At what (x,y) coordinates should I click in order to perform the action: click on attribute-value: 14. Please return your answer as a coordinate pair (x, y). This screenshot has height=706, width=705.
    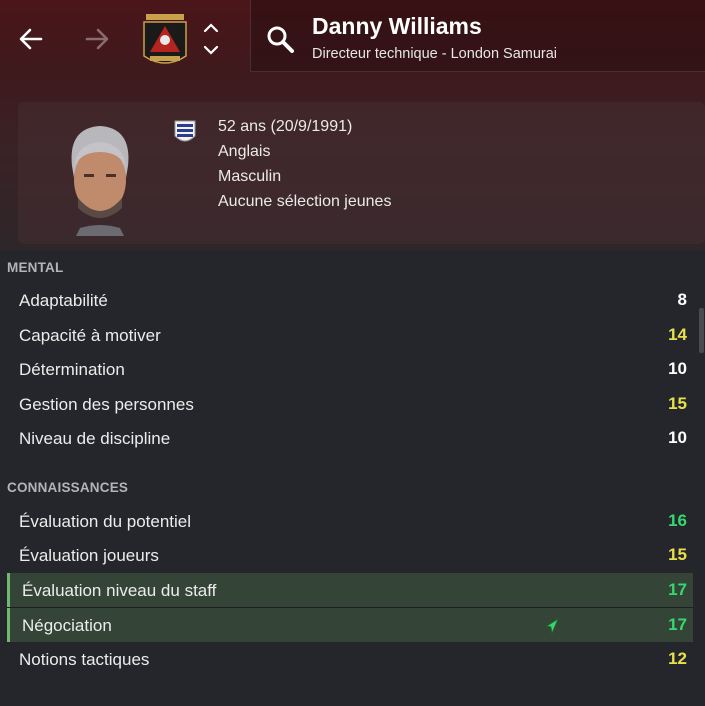
    Looking at the image, I should click on (677, 334).